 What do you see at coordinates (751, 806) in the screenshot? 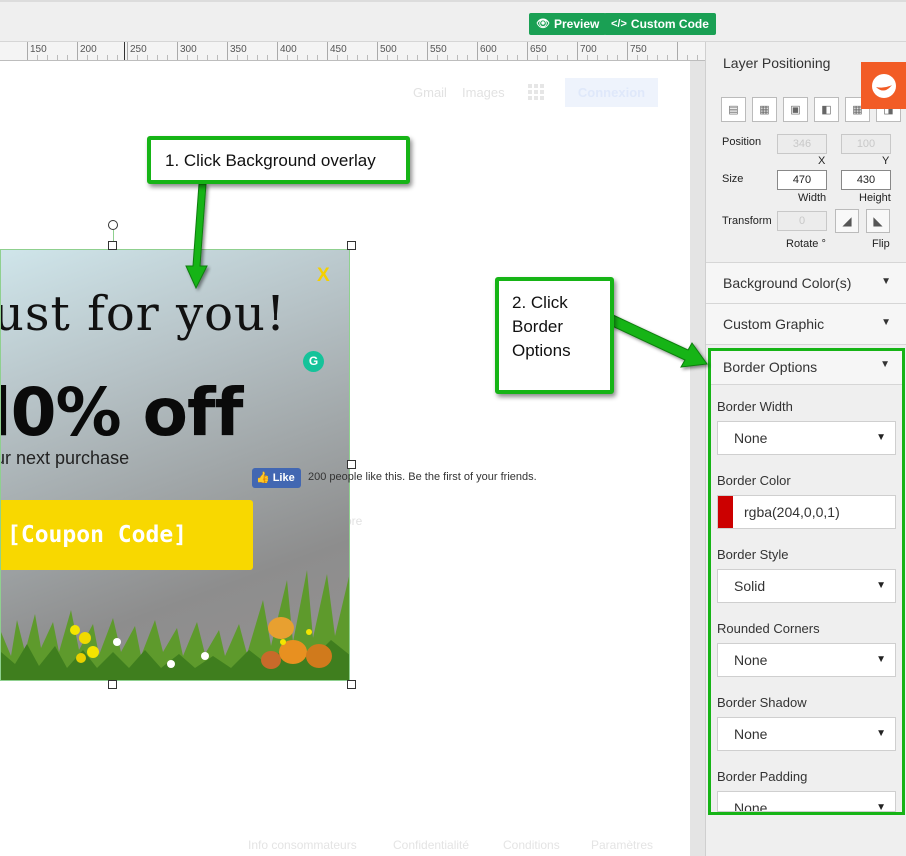
I see `border-padding-value: None` at bounding box center [751, 806].